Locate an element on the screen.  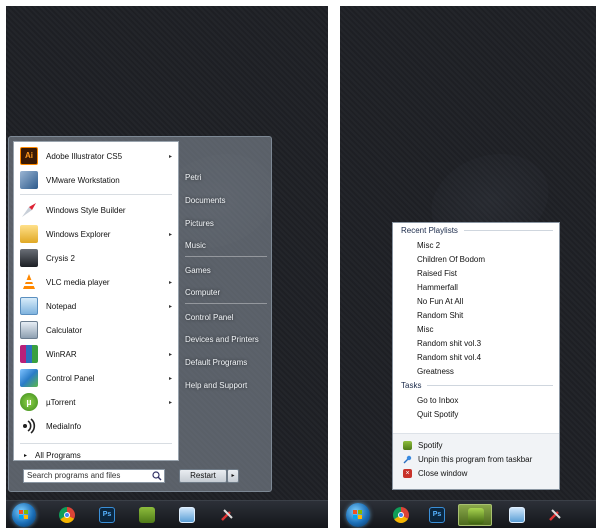
program-item-winrar: WinRAR ▸ is located at coordinates (96, 354).